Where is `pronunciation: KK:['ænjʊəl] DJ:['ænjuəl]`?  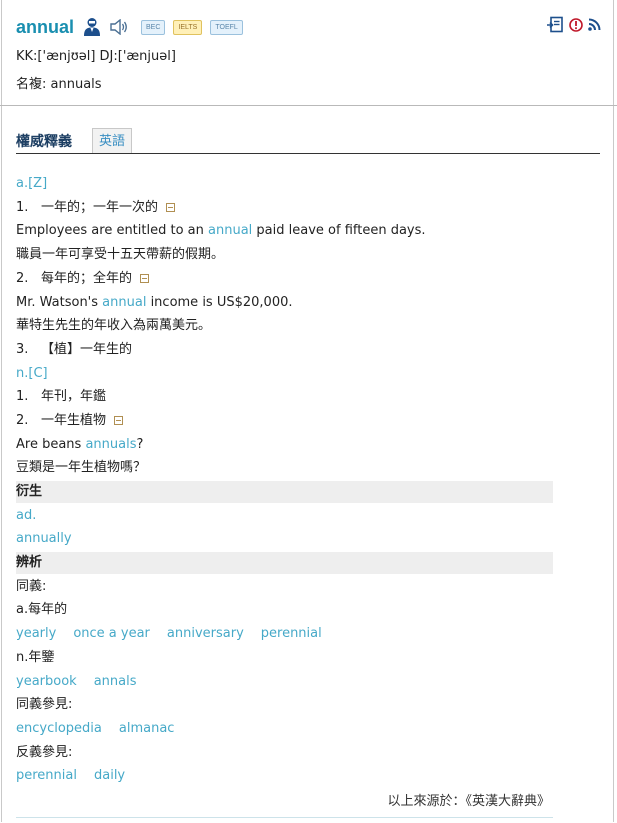
pronunciation: KK:['ænjʊəl] DJ:['ænjuəl] is located at coordinates (96, 56).